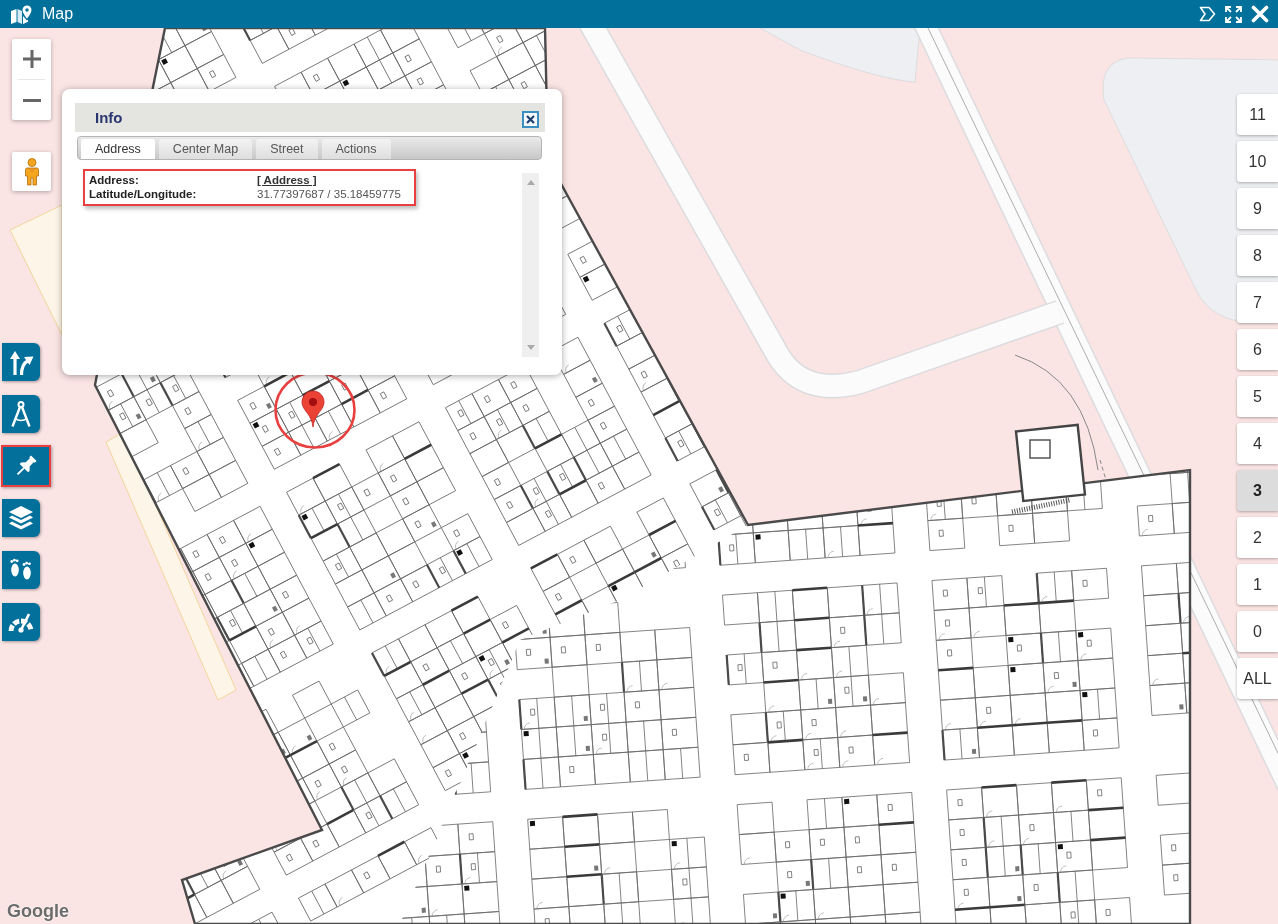 This screenshot has height=924, width=1278. I want to click on tab: Street, so click(287, 149).